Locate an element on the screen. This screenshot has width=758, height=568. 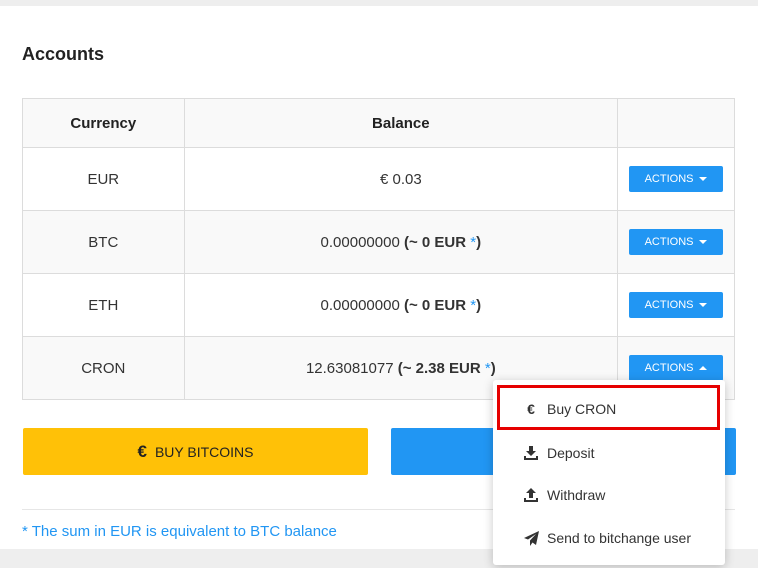
page-title: Accounts is located at coordinates (63, 54).